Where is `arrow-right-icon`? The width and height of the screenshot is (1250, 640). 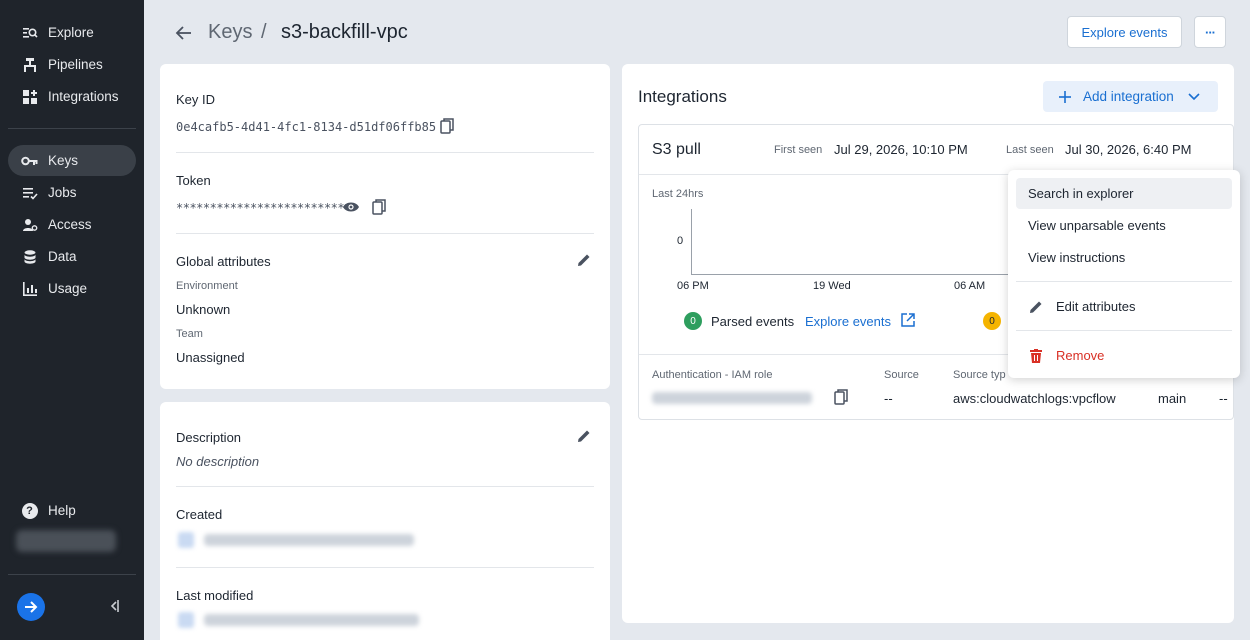
arrow-right-icon is located at coordinates (31, 607).